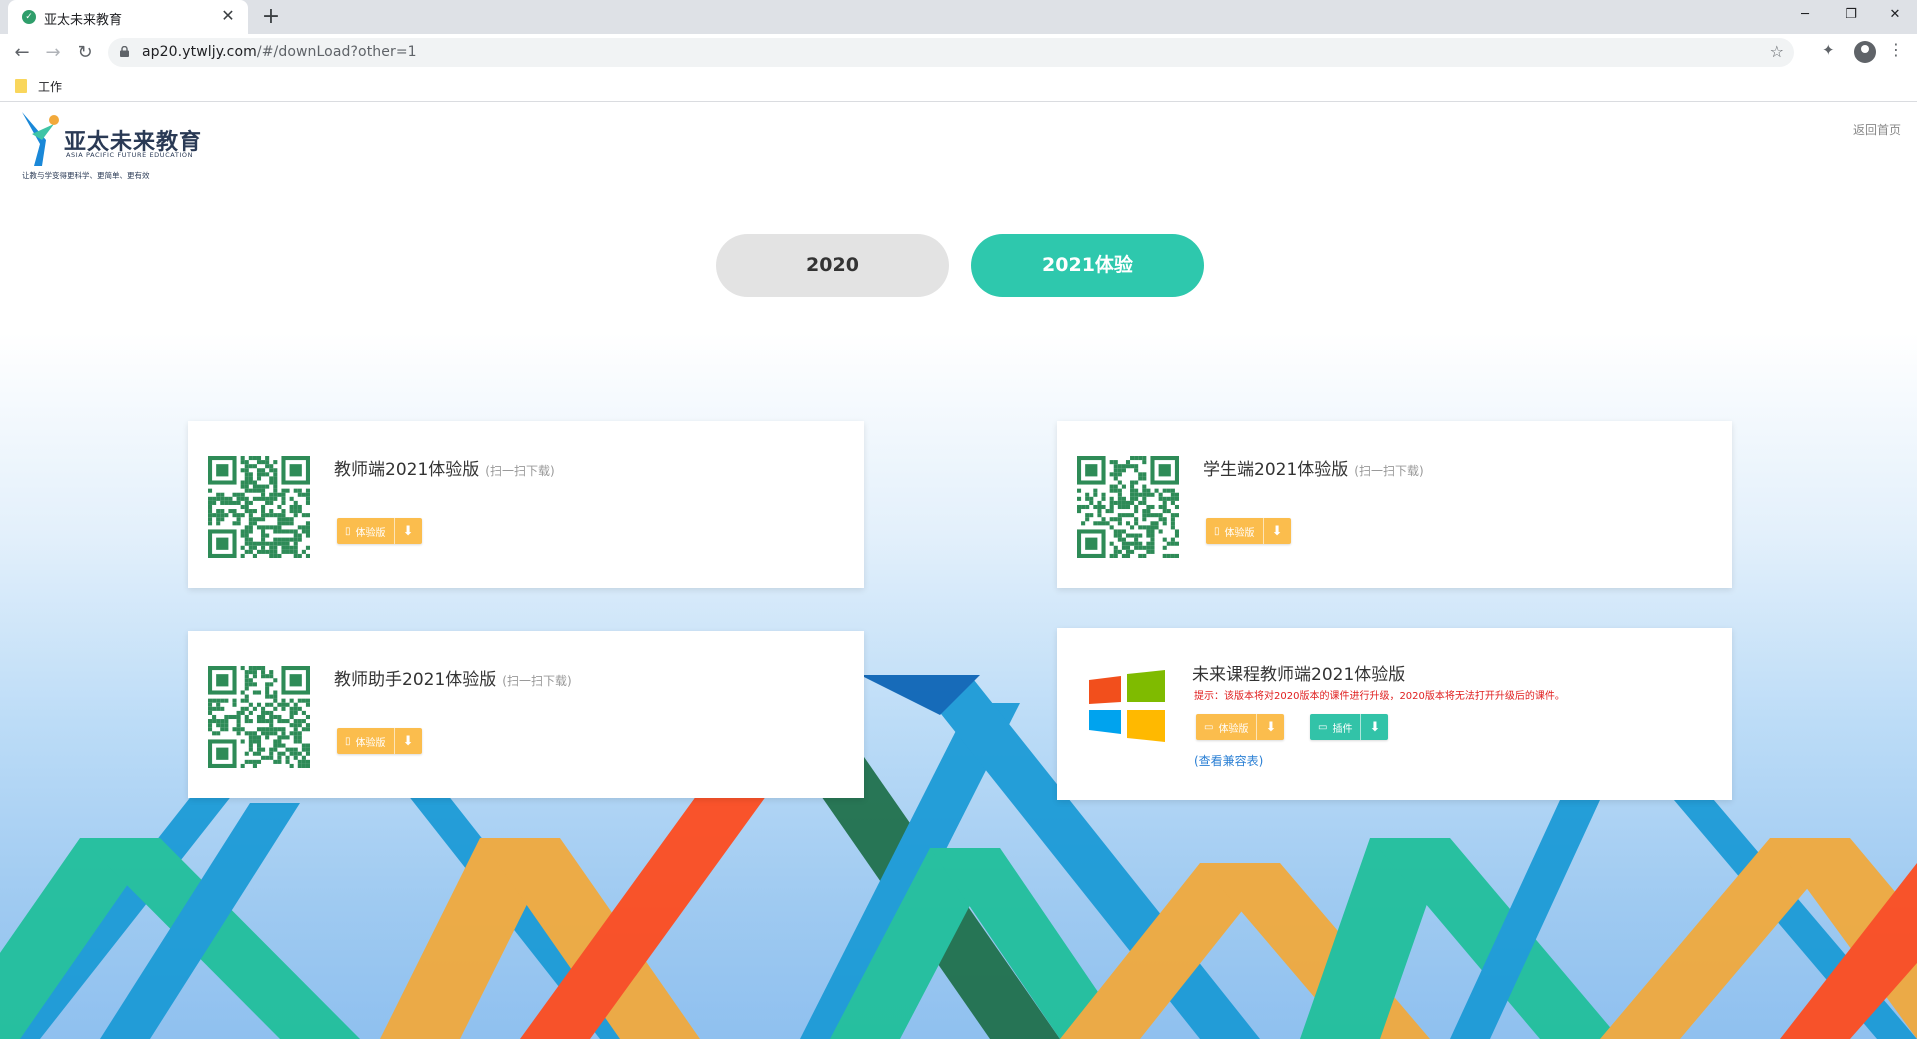 Image resolution: width=1917 pixels, height=1039 pixels. I want to click on tab-title: 亚太未来教育, so click(83, 20).